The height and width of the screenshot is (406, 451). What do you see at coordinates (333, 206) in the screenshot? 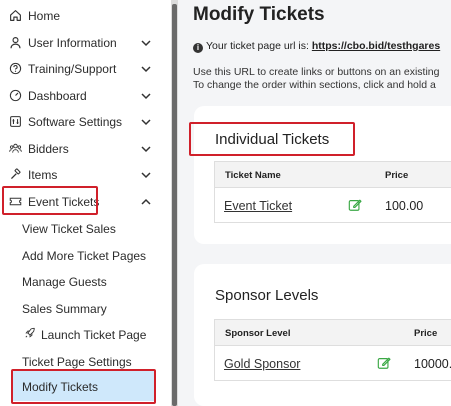
I see `table-row: Event Ticket 100.00` at bounding box center [333, 206].